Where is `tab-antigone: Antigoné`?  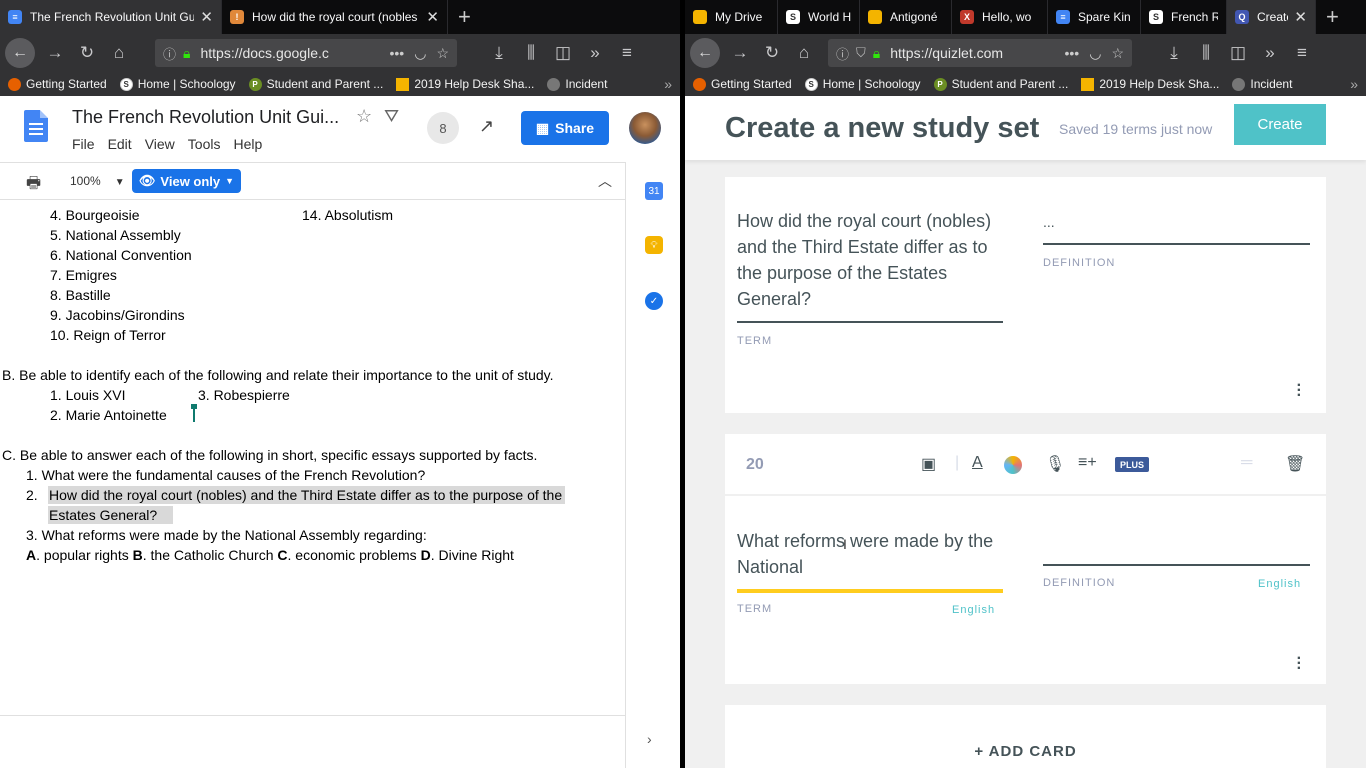 tab-antigone: Antigoné is located at coordinates (906, 17).